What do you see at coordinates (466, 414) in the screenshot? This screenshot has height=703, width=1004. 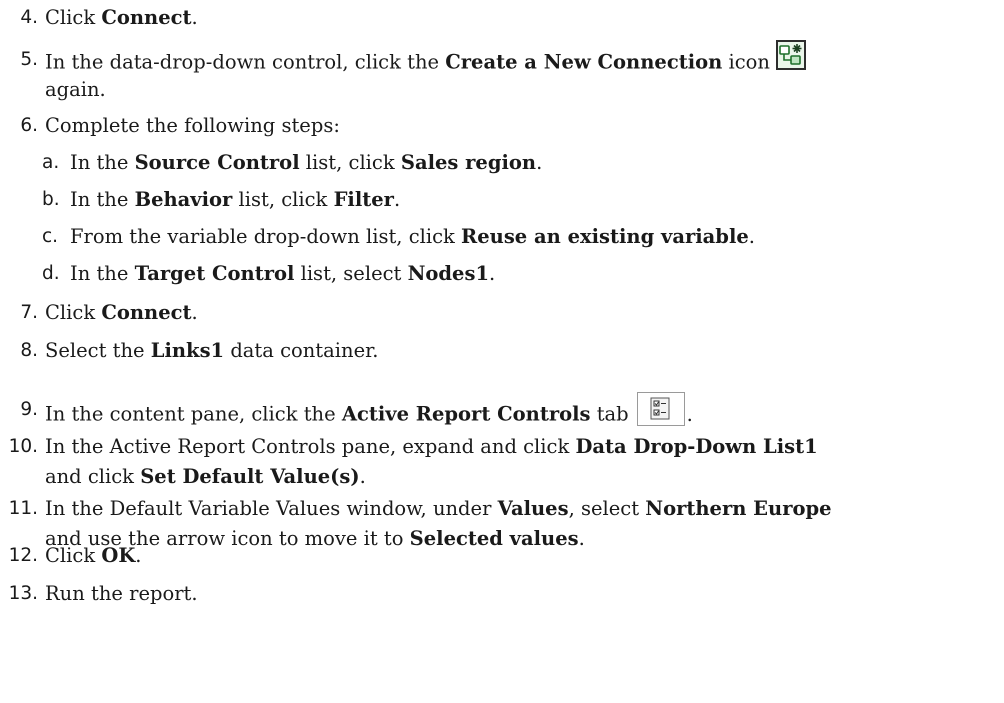 I see `bold-term: Active Report Controls` at bounding box center [466, 414].